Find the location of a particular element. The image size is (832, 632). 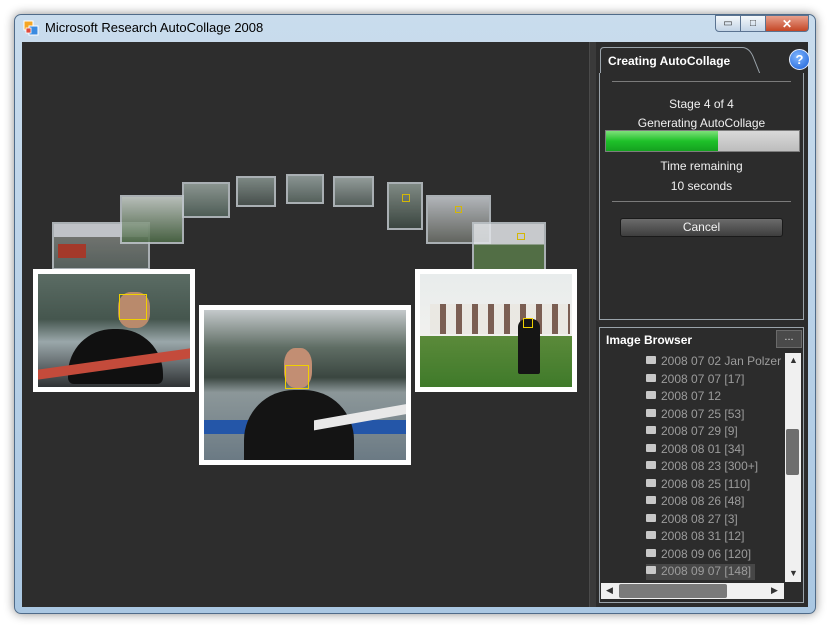

progress-bar-fill is located at coordinates (662, 141).